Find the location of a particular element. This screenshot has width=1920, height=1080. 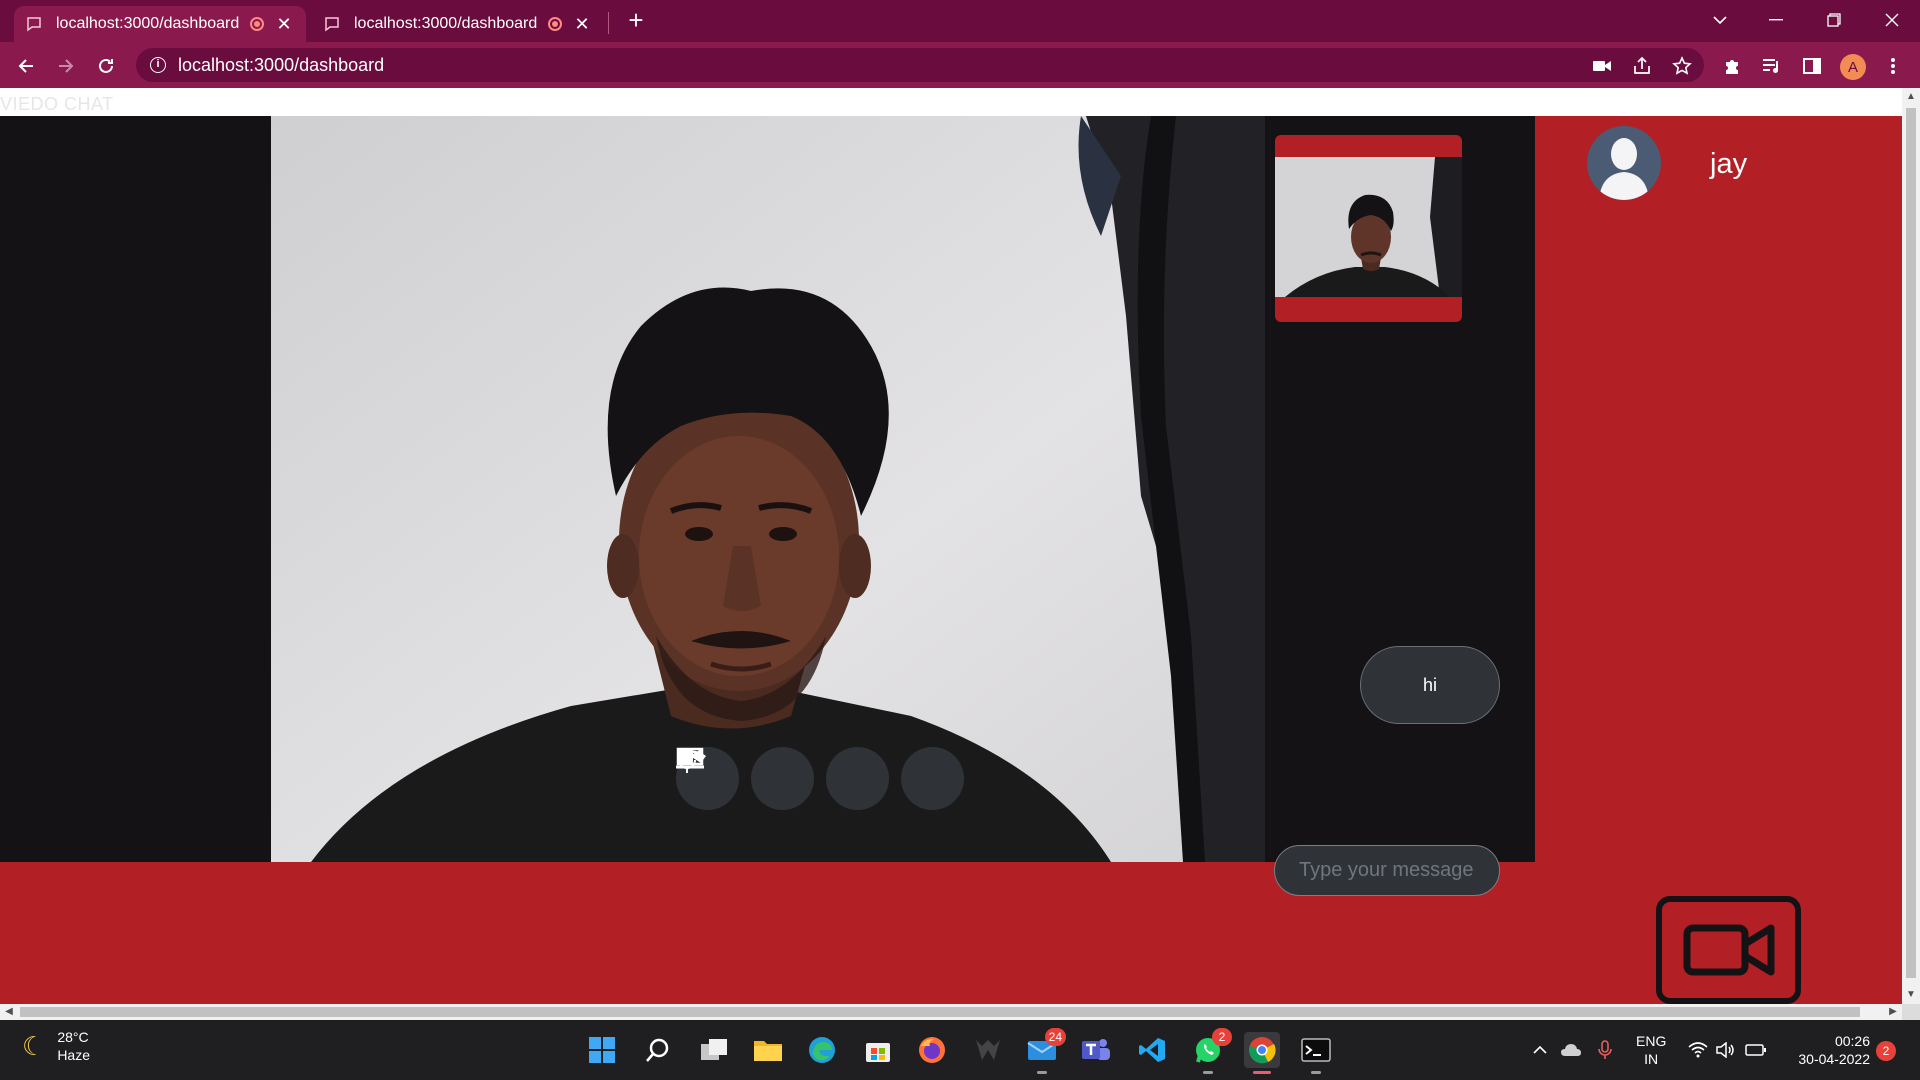

back-button is located at coordinates (26, 66).